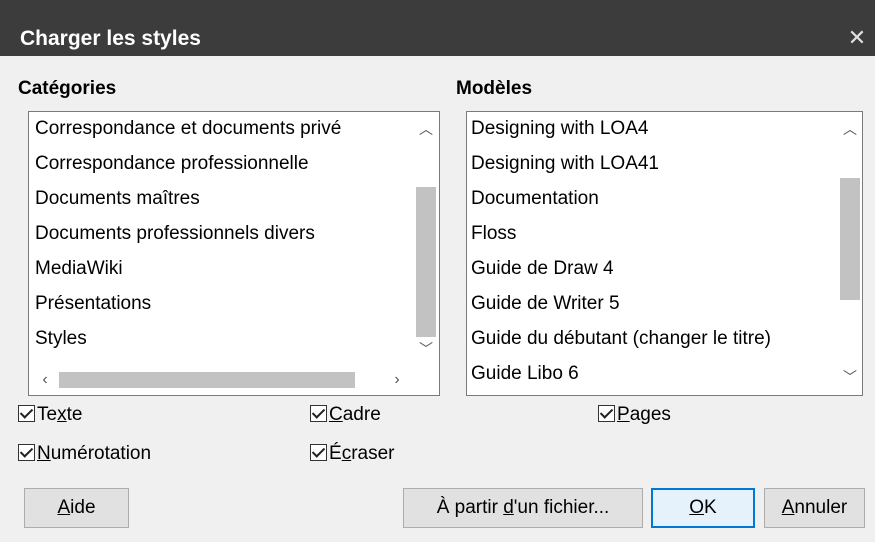 Image resolution: width=875 pixels, height=542 pixels. Describe the element at coordinates (175, 234) in the screenshot. I see `list-item: Documents professionnels divers` at that location.